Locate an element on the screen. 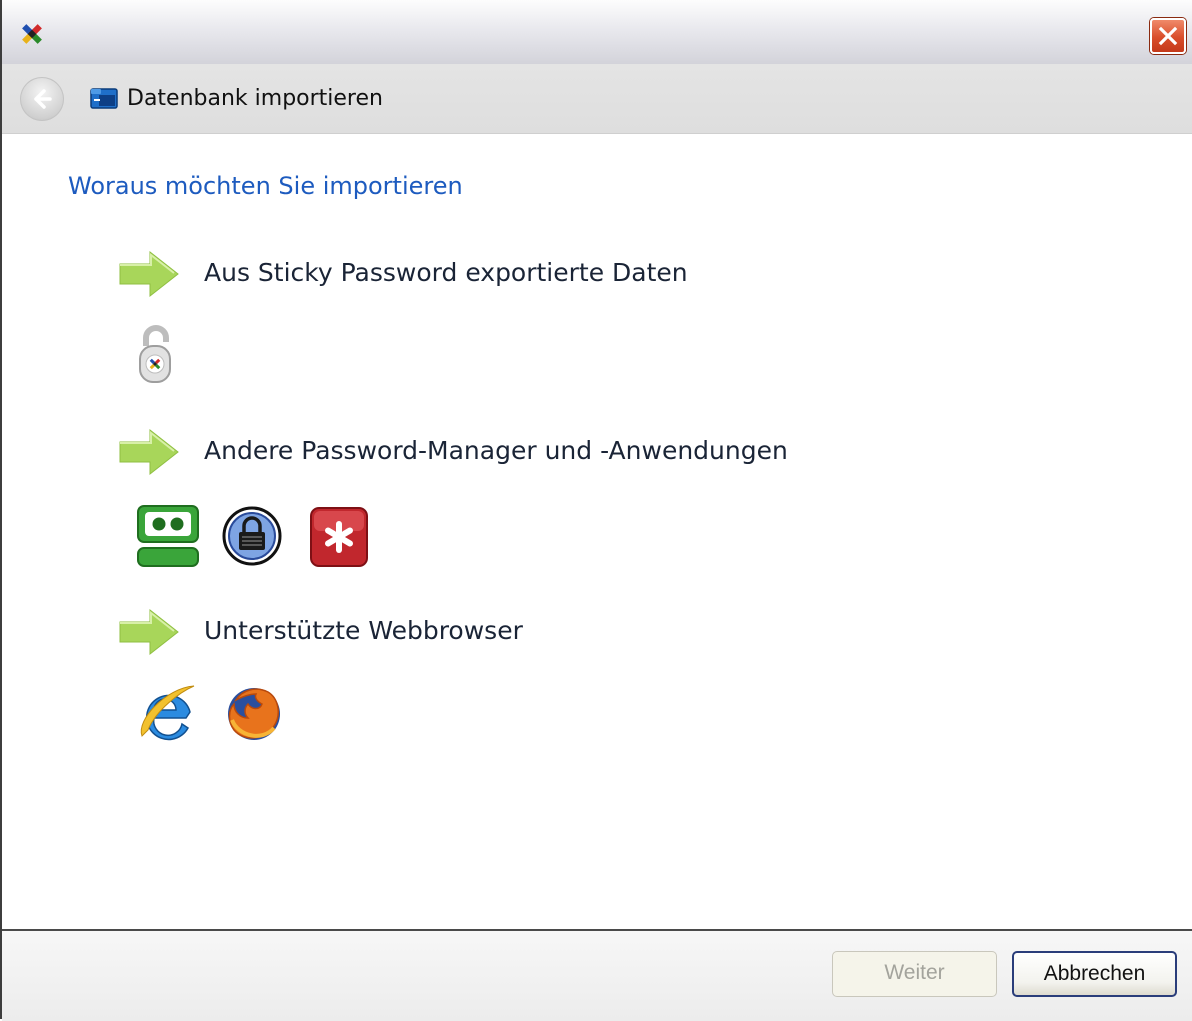  next-button: Weiter is located at coordinates (914, 974).